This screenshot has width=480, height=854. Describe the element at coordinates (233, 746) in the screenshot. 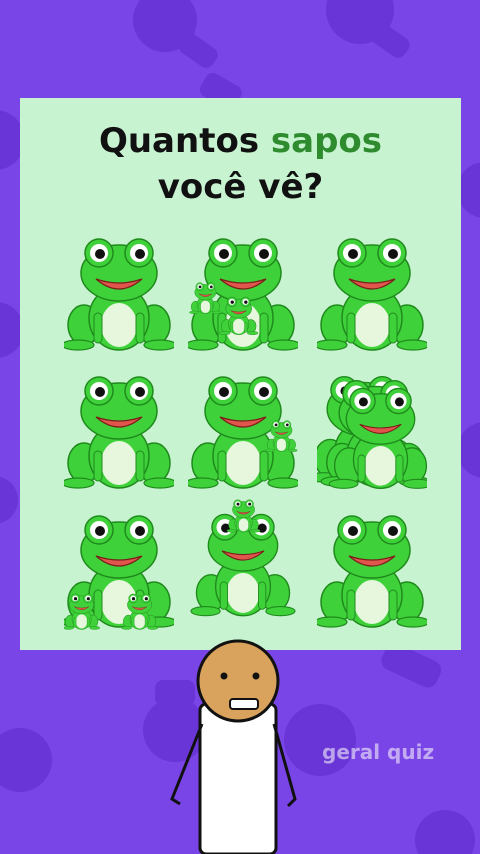

I see `stick-character` at that location.